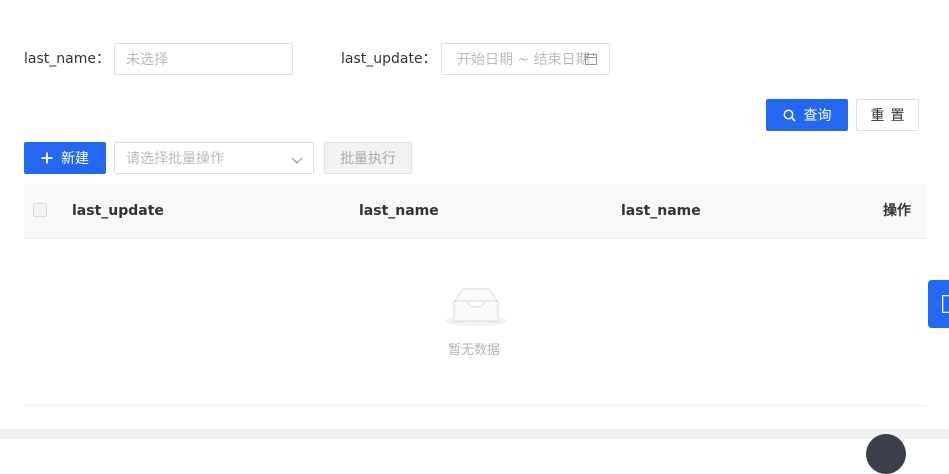 The width and height of the screenshot is (949, 474). Describe the element at coordinates (789, 115) in the screenshot. I see `search-icon` at that location.